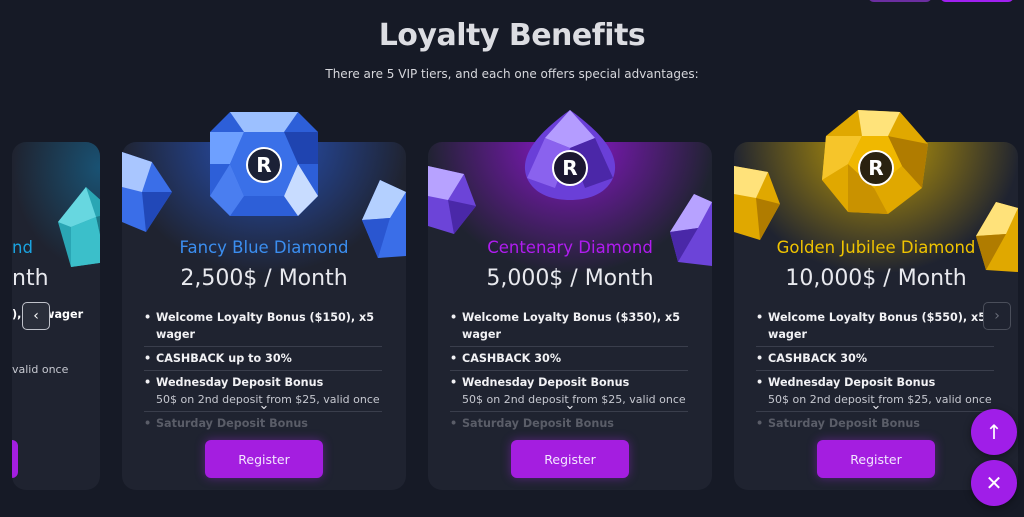 The height and width of the screenshot is (517, 1024). I want to click on scroll-to-top-button: ↑, so click(994, 432).